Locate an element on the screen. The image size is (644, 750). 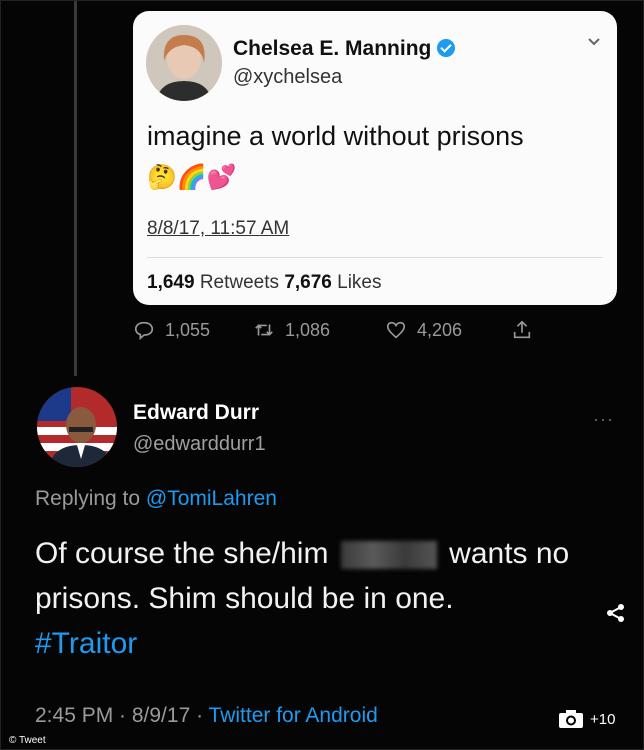
redacted-blur is located at coordinates (388, 555).